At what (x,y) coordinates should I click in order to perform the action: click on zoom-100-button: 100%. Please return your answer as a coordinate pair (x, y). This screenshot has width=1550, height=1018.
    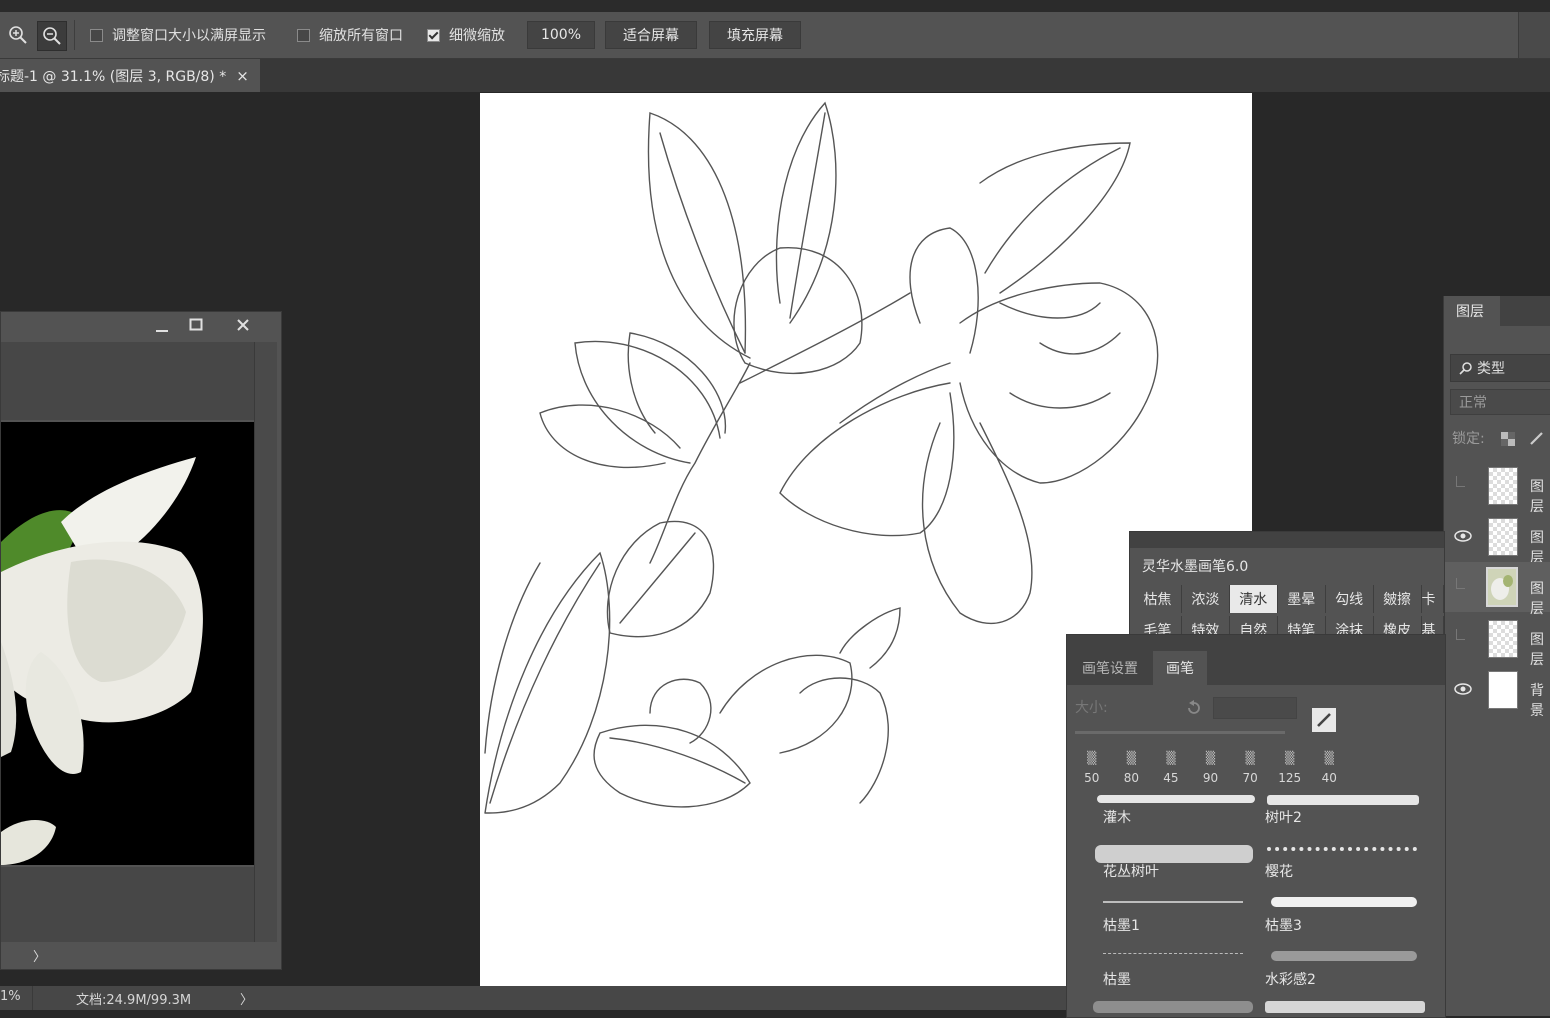
    Looking at the image, I should click on (561, 35).